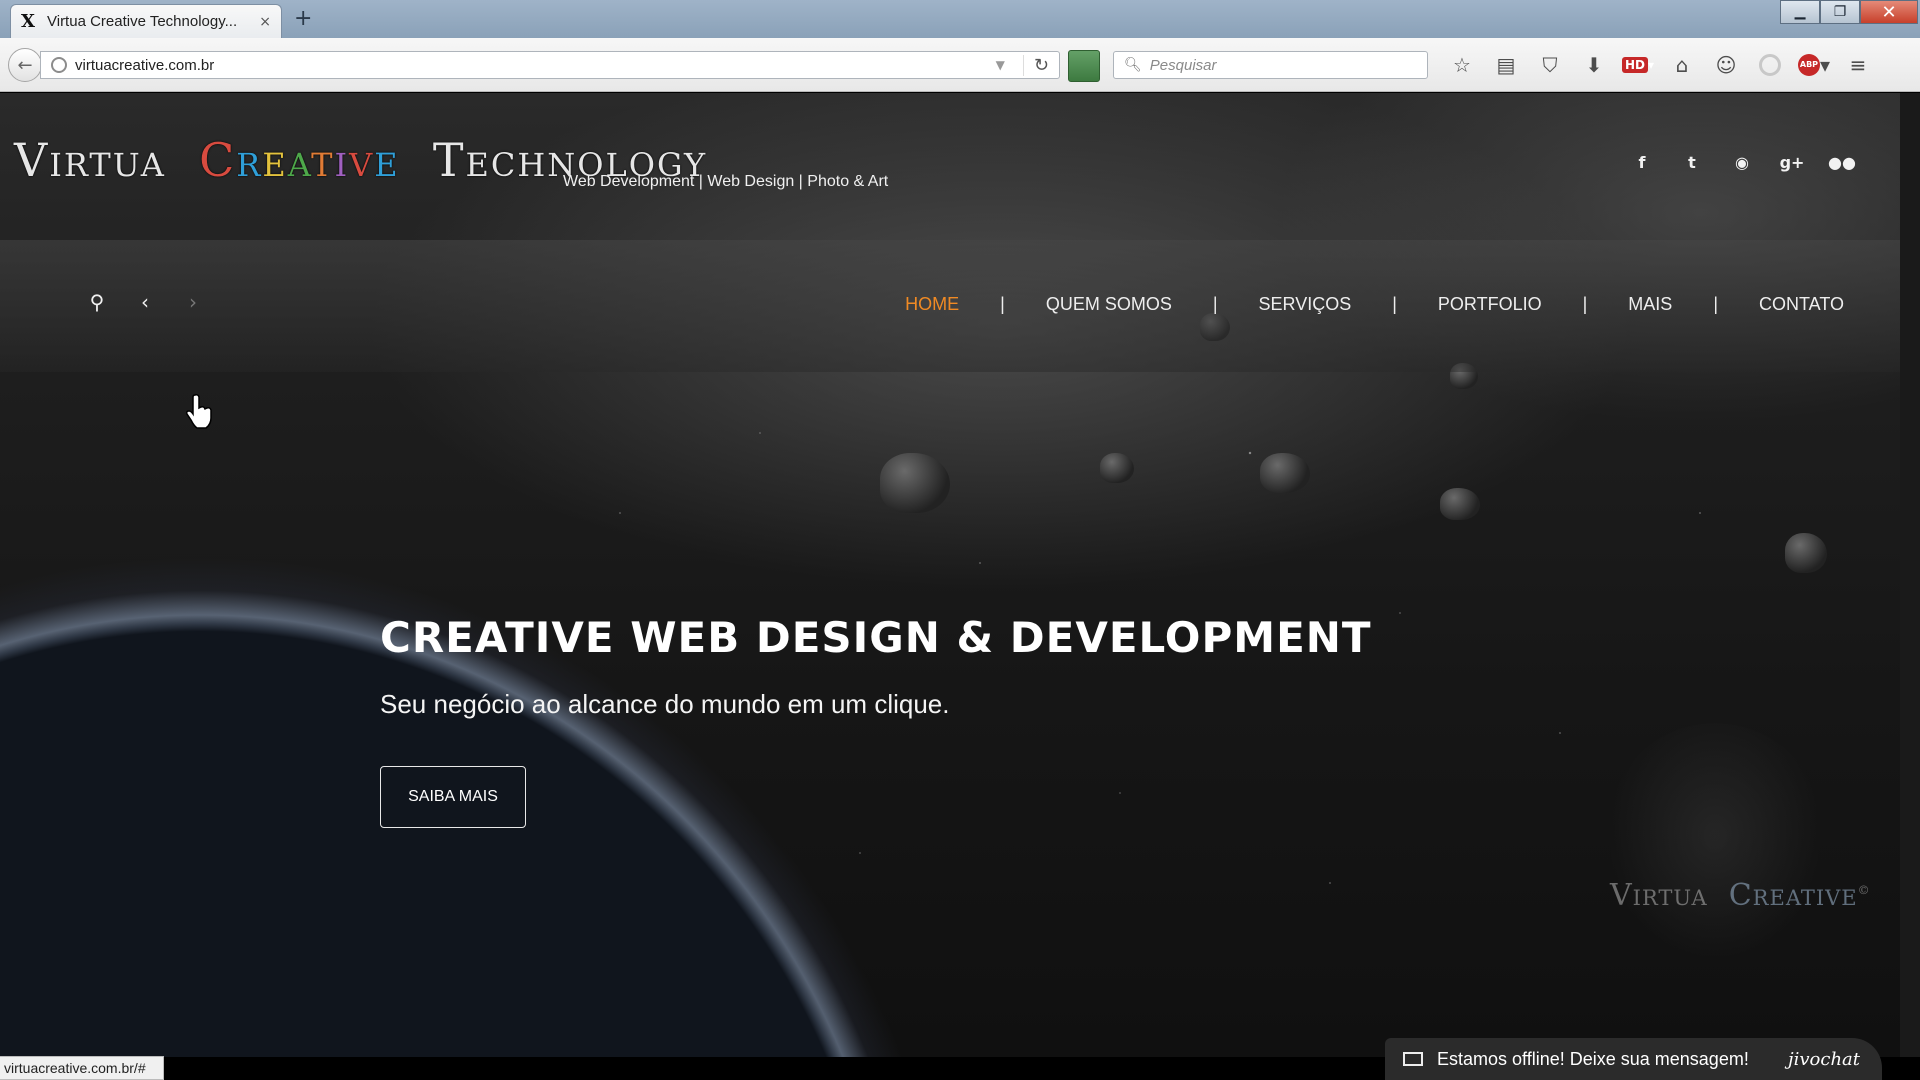  What do you see at coordinates (249, 160) in the screenshot?
I see `logo-letter: r` at bounding box center [249, 160].